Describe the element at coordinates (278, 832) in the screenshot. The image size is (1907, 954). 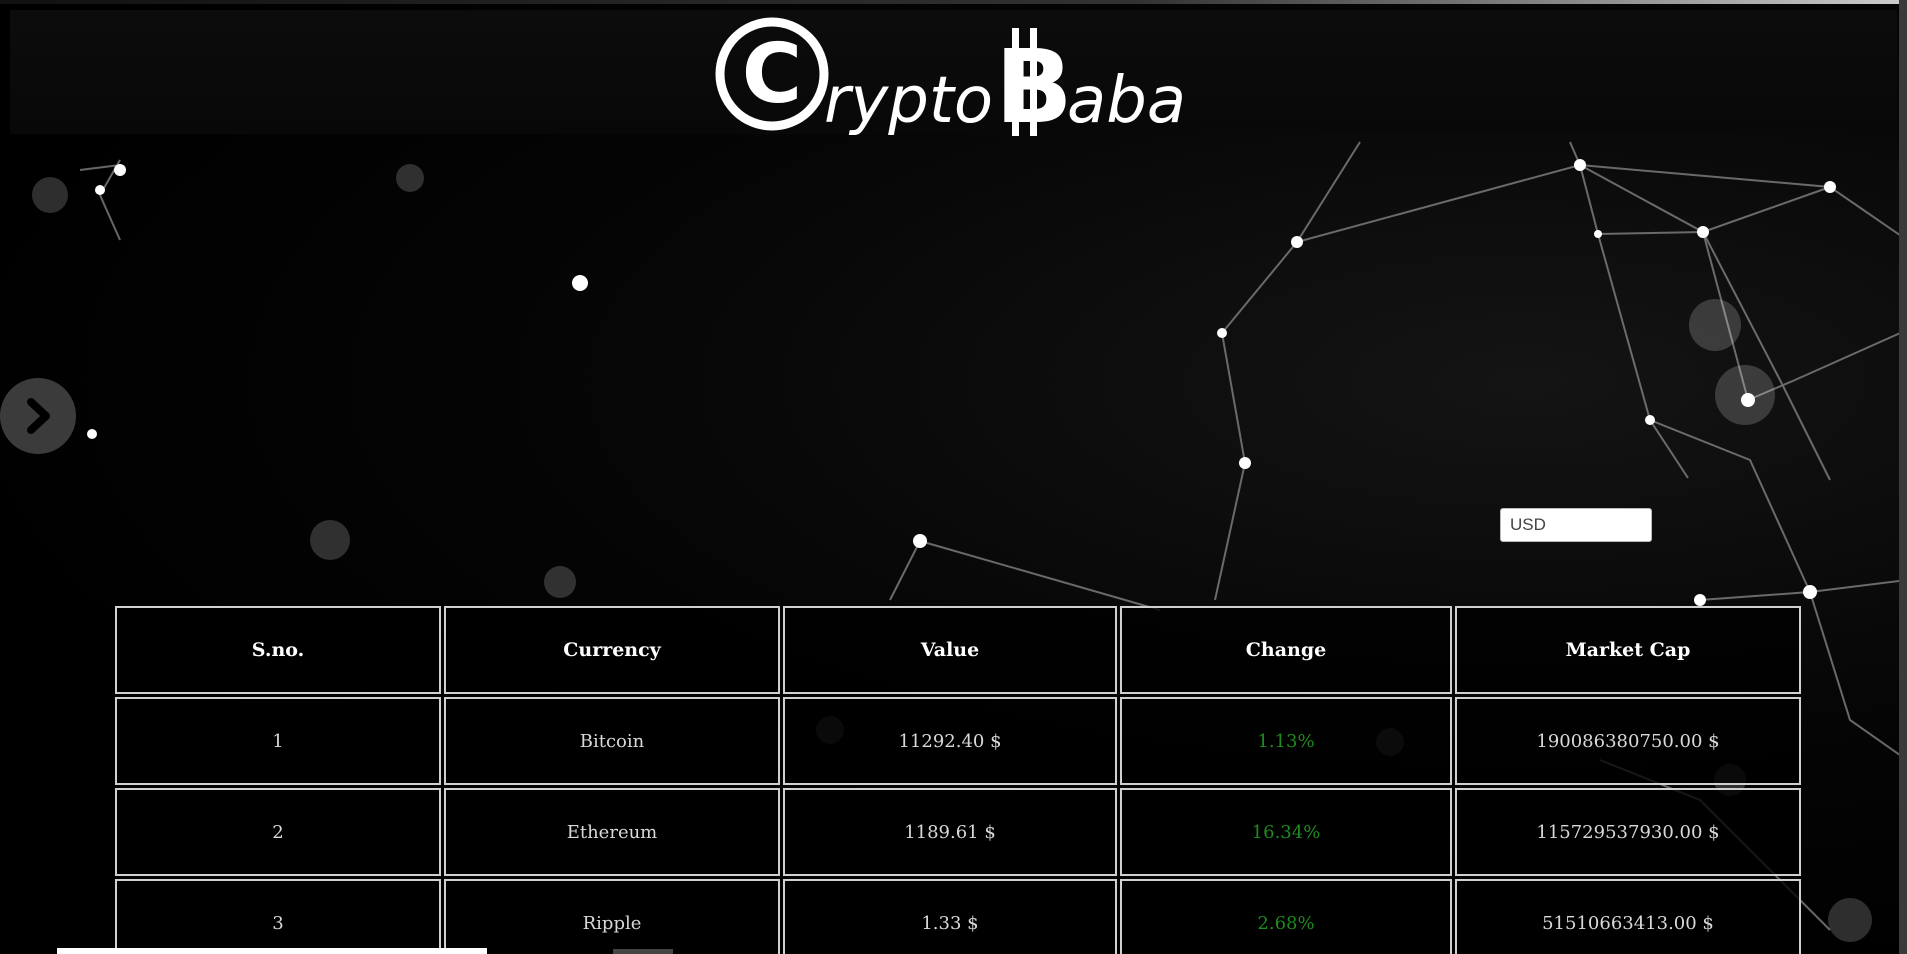
I see `cell-sno: 2` at that location.